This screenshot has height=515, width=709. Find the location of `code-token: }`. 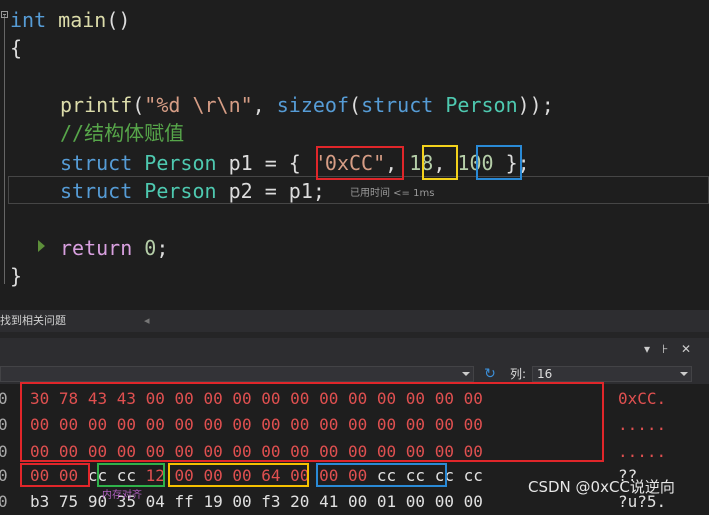

code-token: } is located at coordinates (16, 276).